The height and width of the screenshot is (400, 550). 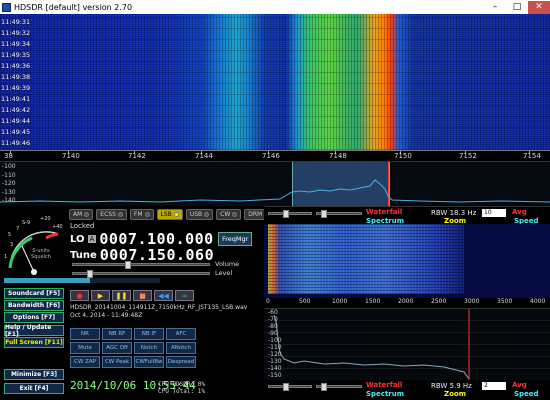 What do you see at coordinates (366, 259) in the screenshot?
I see `af-waterfall-image` at bounding box center [366, 259].